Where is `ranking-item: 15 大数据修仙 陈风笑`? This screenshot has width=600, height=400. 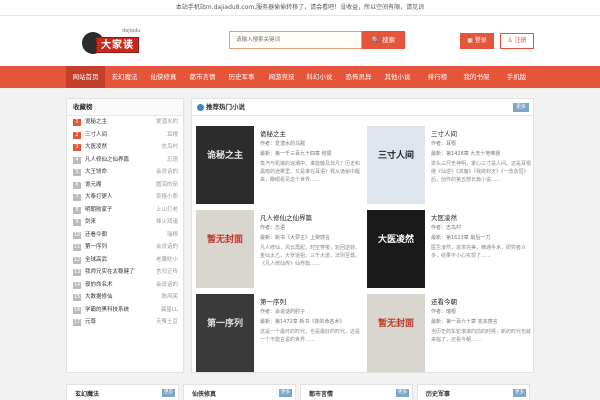
ranking-item: 15 大数据修仙 陈风笑 is located at coordinates (125, 297).